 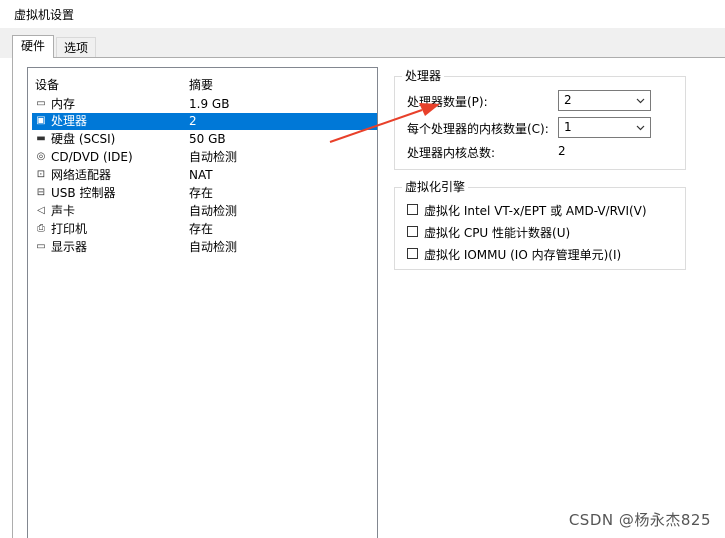 What do you see at coordinates (639, 520) in the screenshot?
I see `watermark: CSDN @杨永杰825` at bounding box center [639, 520].